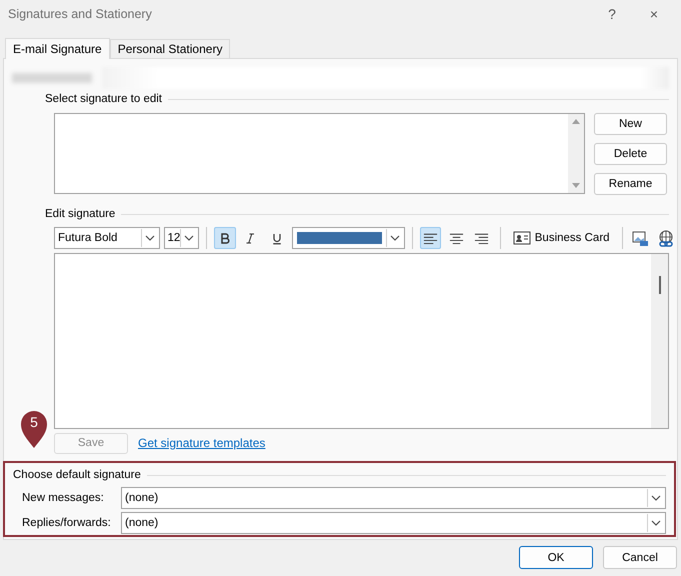 Image resolution: width=681 pixels, height=576 pixels. Describe the element at coordinates (630, 154) in the screenshot. I see `list-action-button: Delete` at that location.